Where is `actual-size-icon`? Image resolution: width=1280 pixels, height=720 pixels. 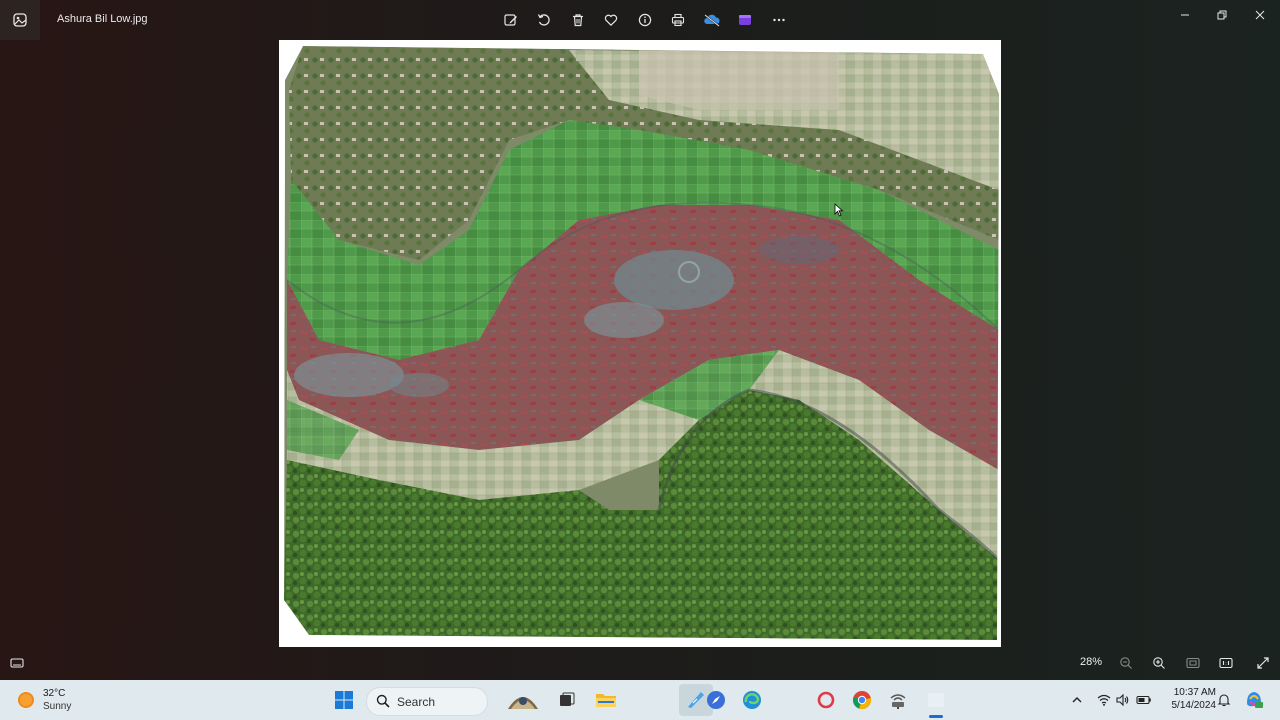
actual-size-icon is located at coordinates (1226, 663).